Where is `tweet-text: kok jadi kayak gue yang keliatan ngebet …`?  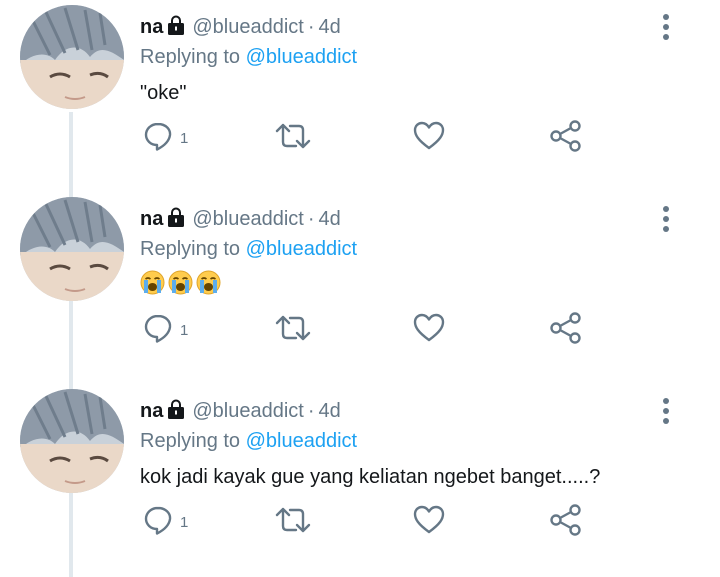
tweet-text: kok jadi kayak gue yang keliatan ngebet … is located at coordinates (370, 477).